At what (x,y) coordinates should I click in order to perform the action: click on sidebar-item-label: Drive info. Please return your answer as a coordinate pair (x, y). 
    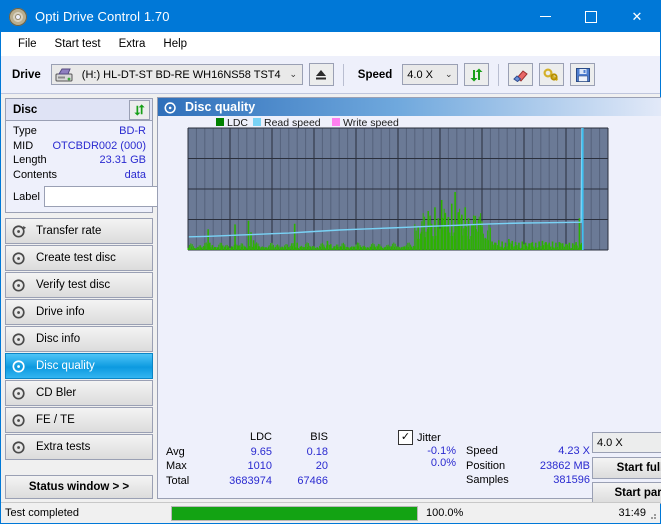
    Looking at the image, I should click on (60, 312).